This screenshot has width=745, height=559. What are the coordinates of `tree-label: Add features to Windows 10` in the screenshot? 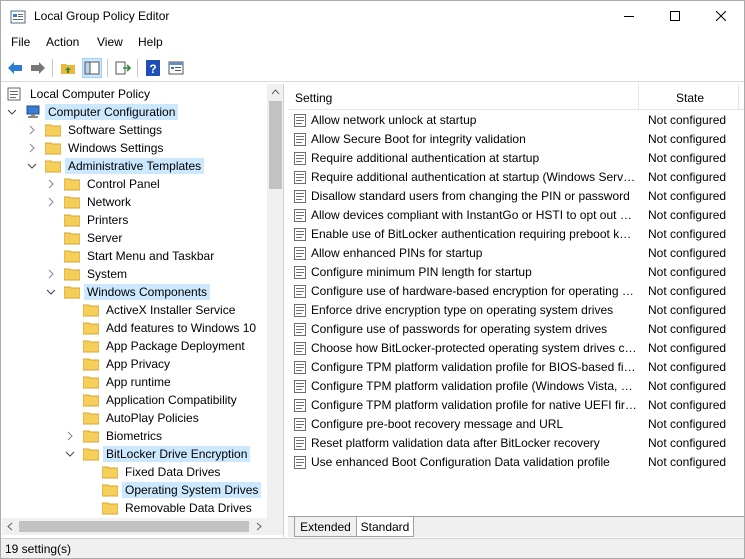 It's located at (181, 328).